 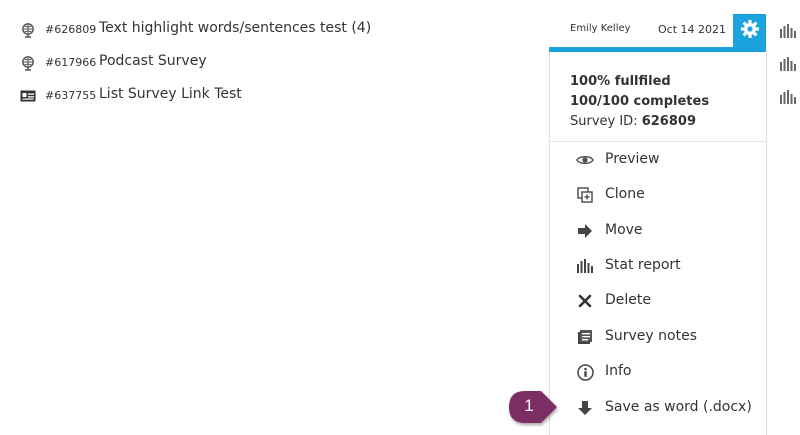 I want to click on step-callout: 1, so click(x=533, y=407).